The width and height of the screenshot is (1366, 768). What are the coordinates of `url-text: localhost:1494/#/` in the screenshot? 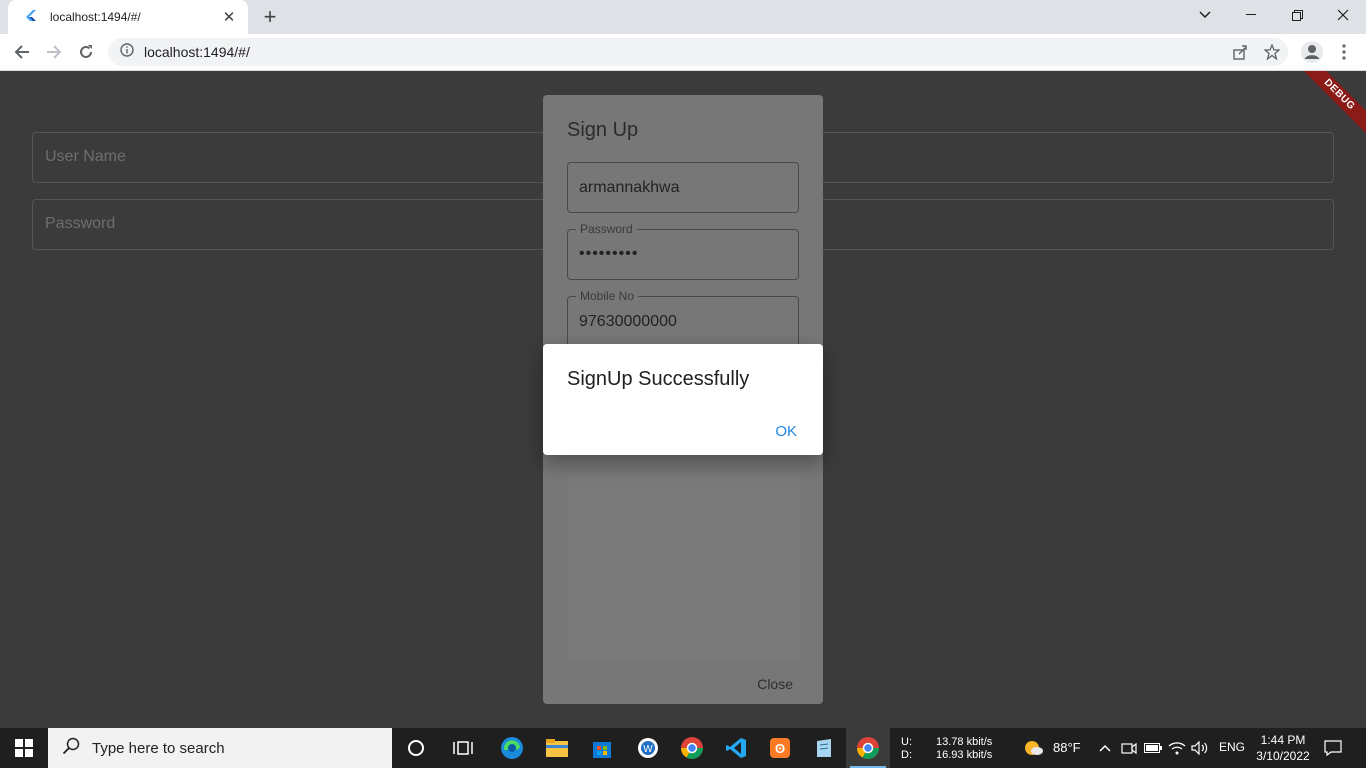 It's located at (197, 52).